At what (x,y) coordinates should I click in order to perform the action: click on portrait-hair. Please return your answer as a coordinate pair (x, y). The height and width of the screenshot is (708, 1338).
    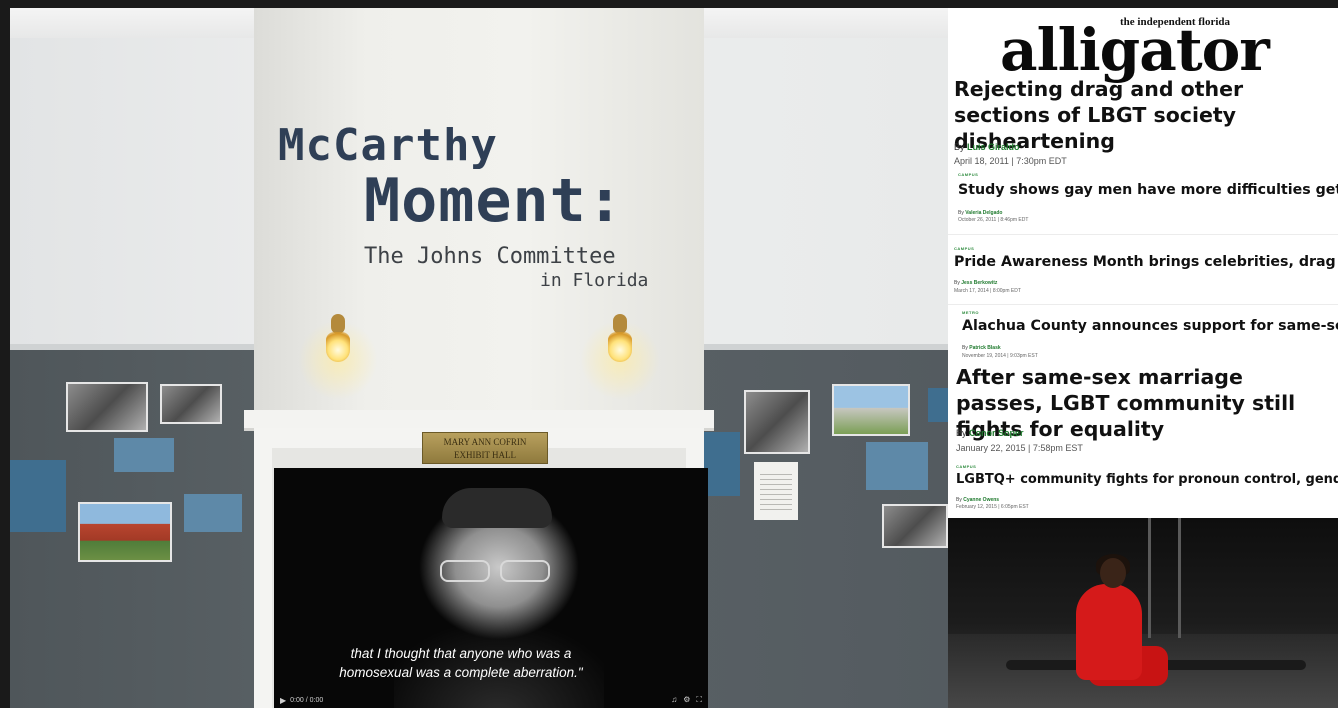
    Looking at the image, I should click on (497, 508).